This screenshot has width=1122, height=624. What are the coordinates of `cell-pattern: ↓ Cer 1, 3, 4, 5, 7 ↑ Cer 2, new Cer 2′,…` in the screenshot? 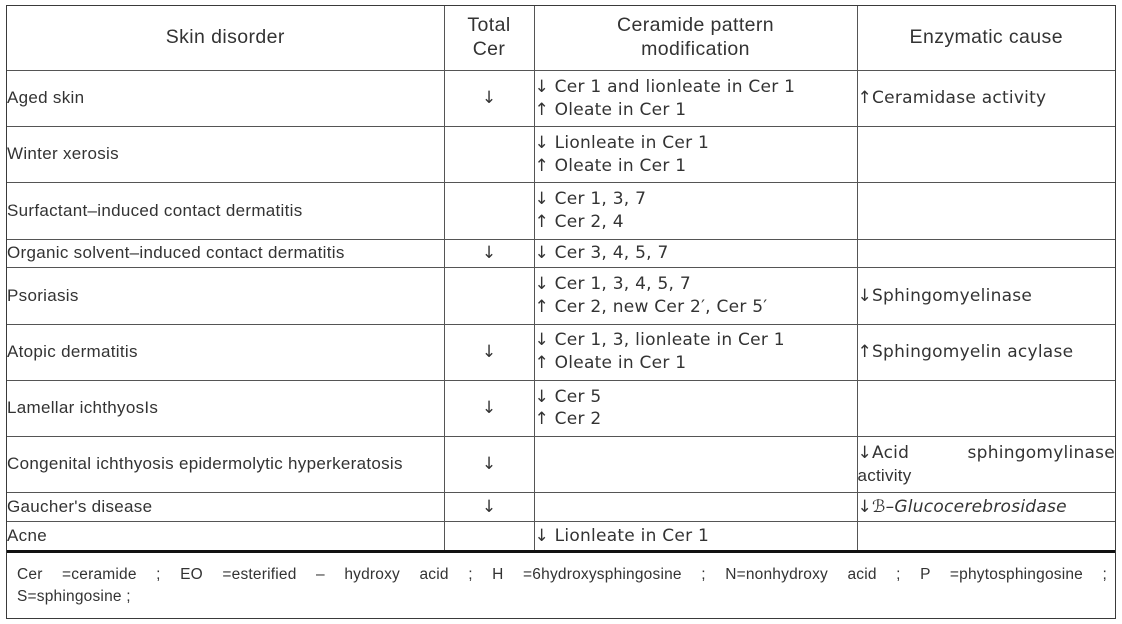 It's located at (696, 296).